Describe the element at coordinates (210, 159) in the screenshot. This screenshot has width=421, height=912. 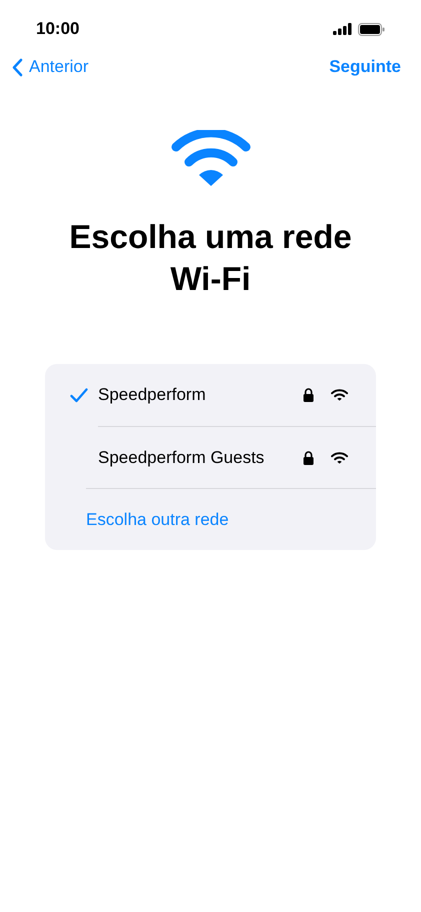
I see `wifi-icon` at that location.